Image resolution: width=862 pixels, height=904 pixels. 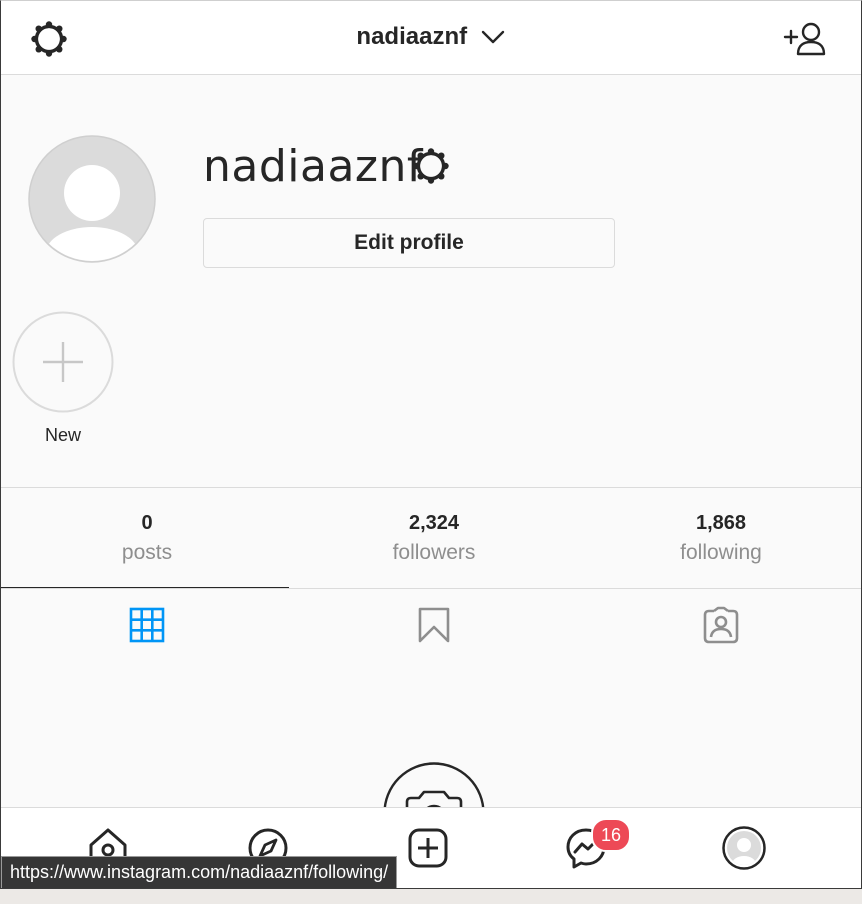 I want to click on top-bar: nadiaaznf, so click(x=431, y=38).